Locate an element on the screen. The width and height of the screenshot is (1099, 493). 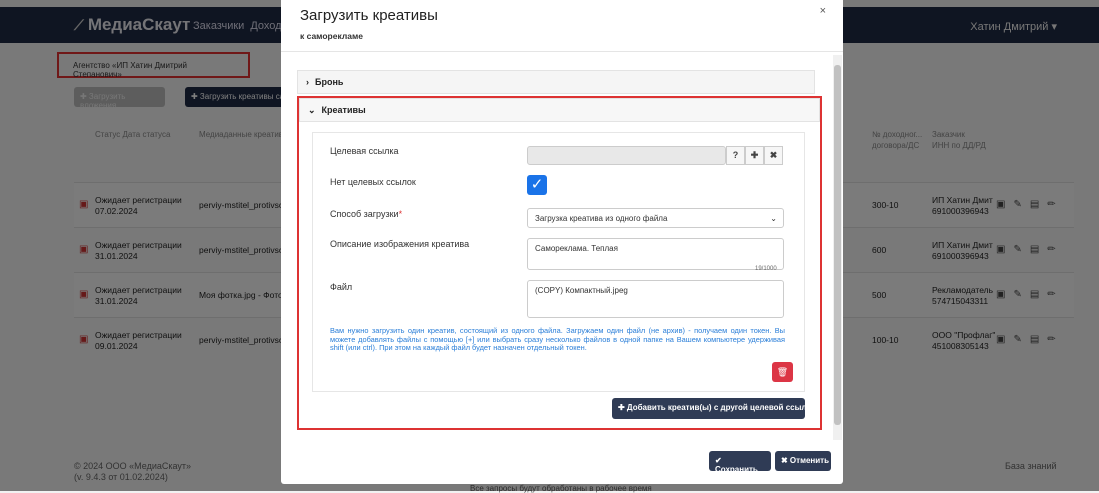
description-counter: 19/1000 is located at coordinates (766, 269).